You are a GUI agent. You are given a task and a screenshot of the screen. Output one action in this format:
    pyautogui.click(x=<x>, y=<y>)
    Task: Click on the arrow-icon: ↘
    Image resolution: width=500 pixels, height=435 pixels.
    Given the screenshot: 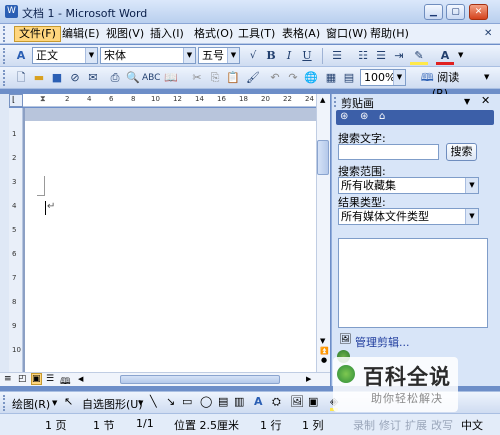 What is the action you would take?
    pyautogui.click(x=170, y=401)
    